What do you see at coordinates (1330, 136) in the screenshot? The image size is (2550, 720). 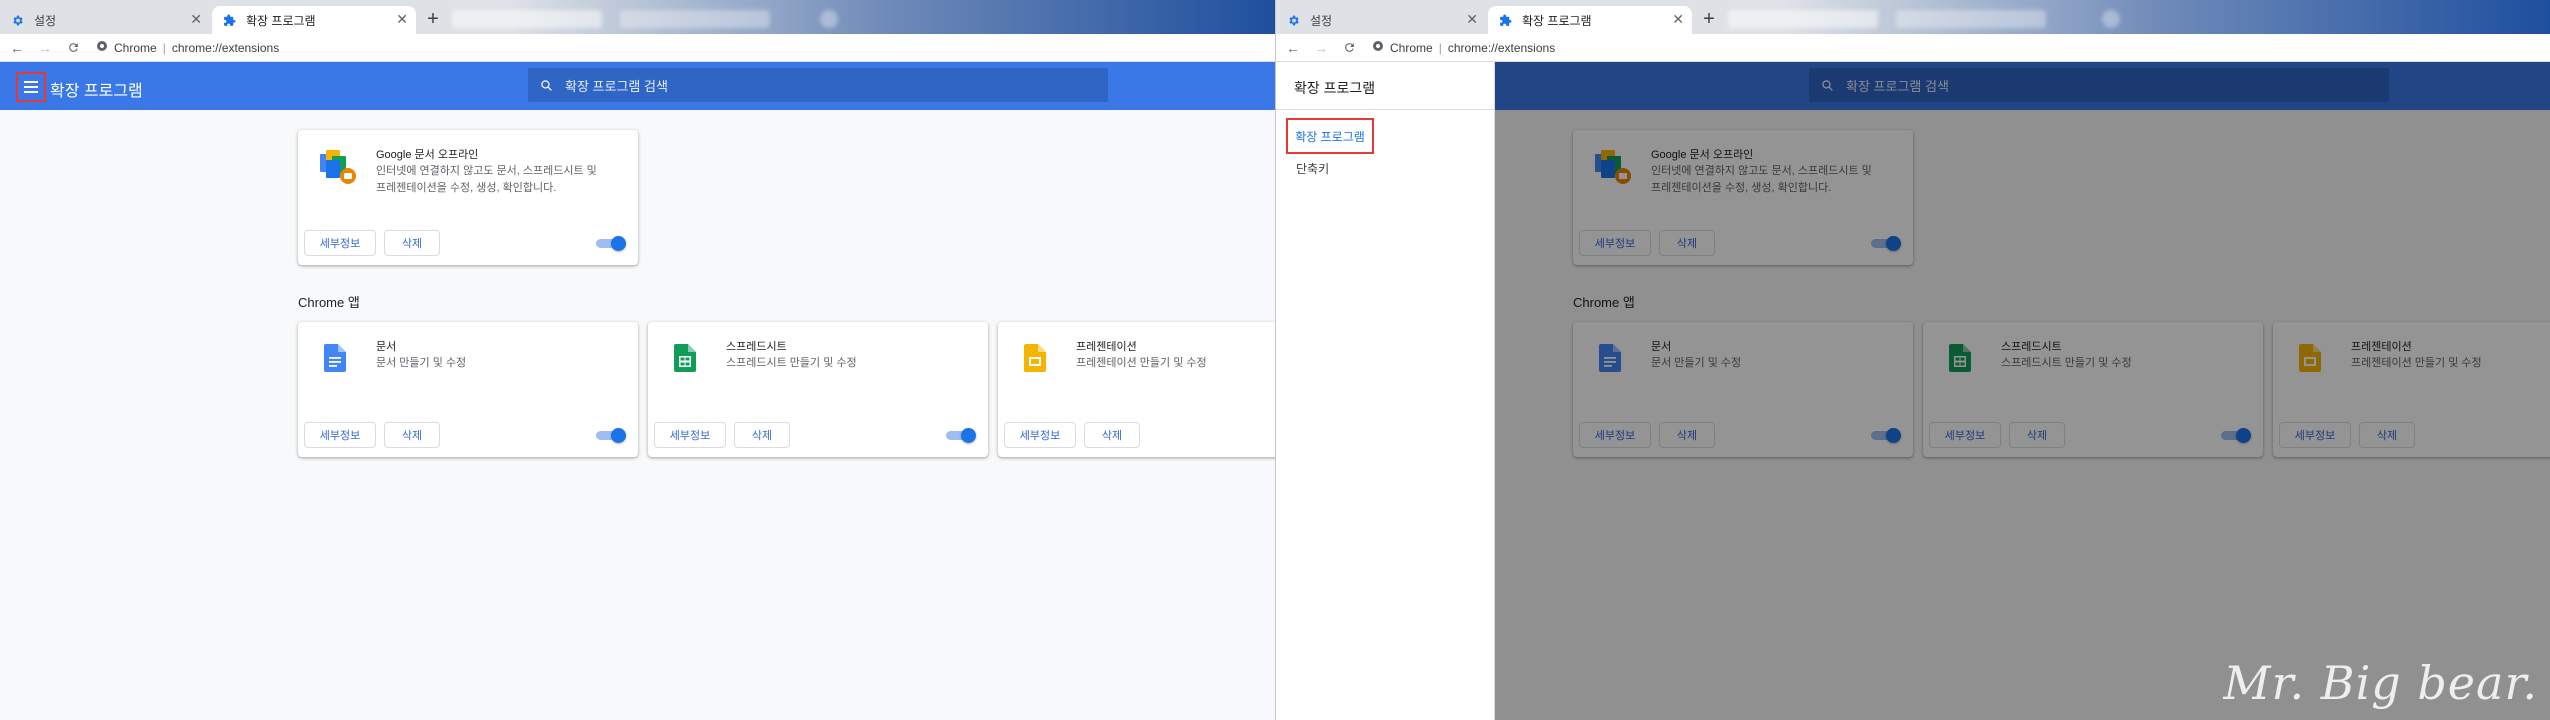 I see `drawer-item-extensions: 확장 프로그램` at bounding box center [1330, 136].